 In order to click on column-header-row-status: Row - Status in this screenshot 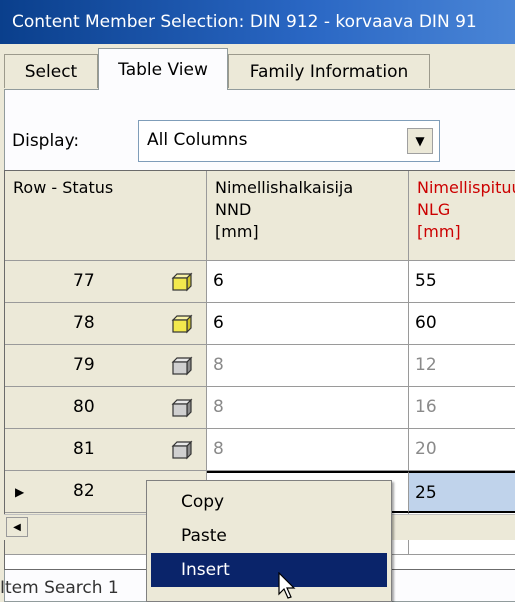, I will do `click(106, 216)`.